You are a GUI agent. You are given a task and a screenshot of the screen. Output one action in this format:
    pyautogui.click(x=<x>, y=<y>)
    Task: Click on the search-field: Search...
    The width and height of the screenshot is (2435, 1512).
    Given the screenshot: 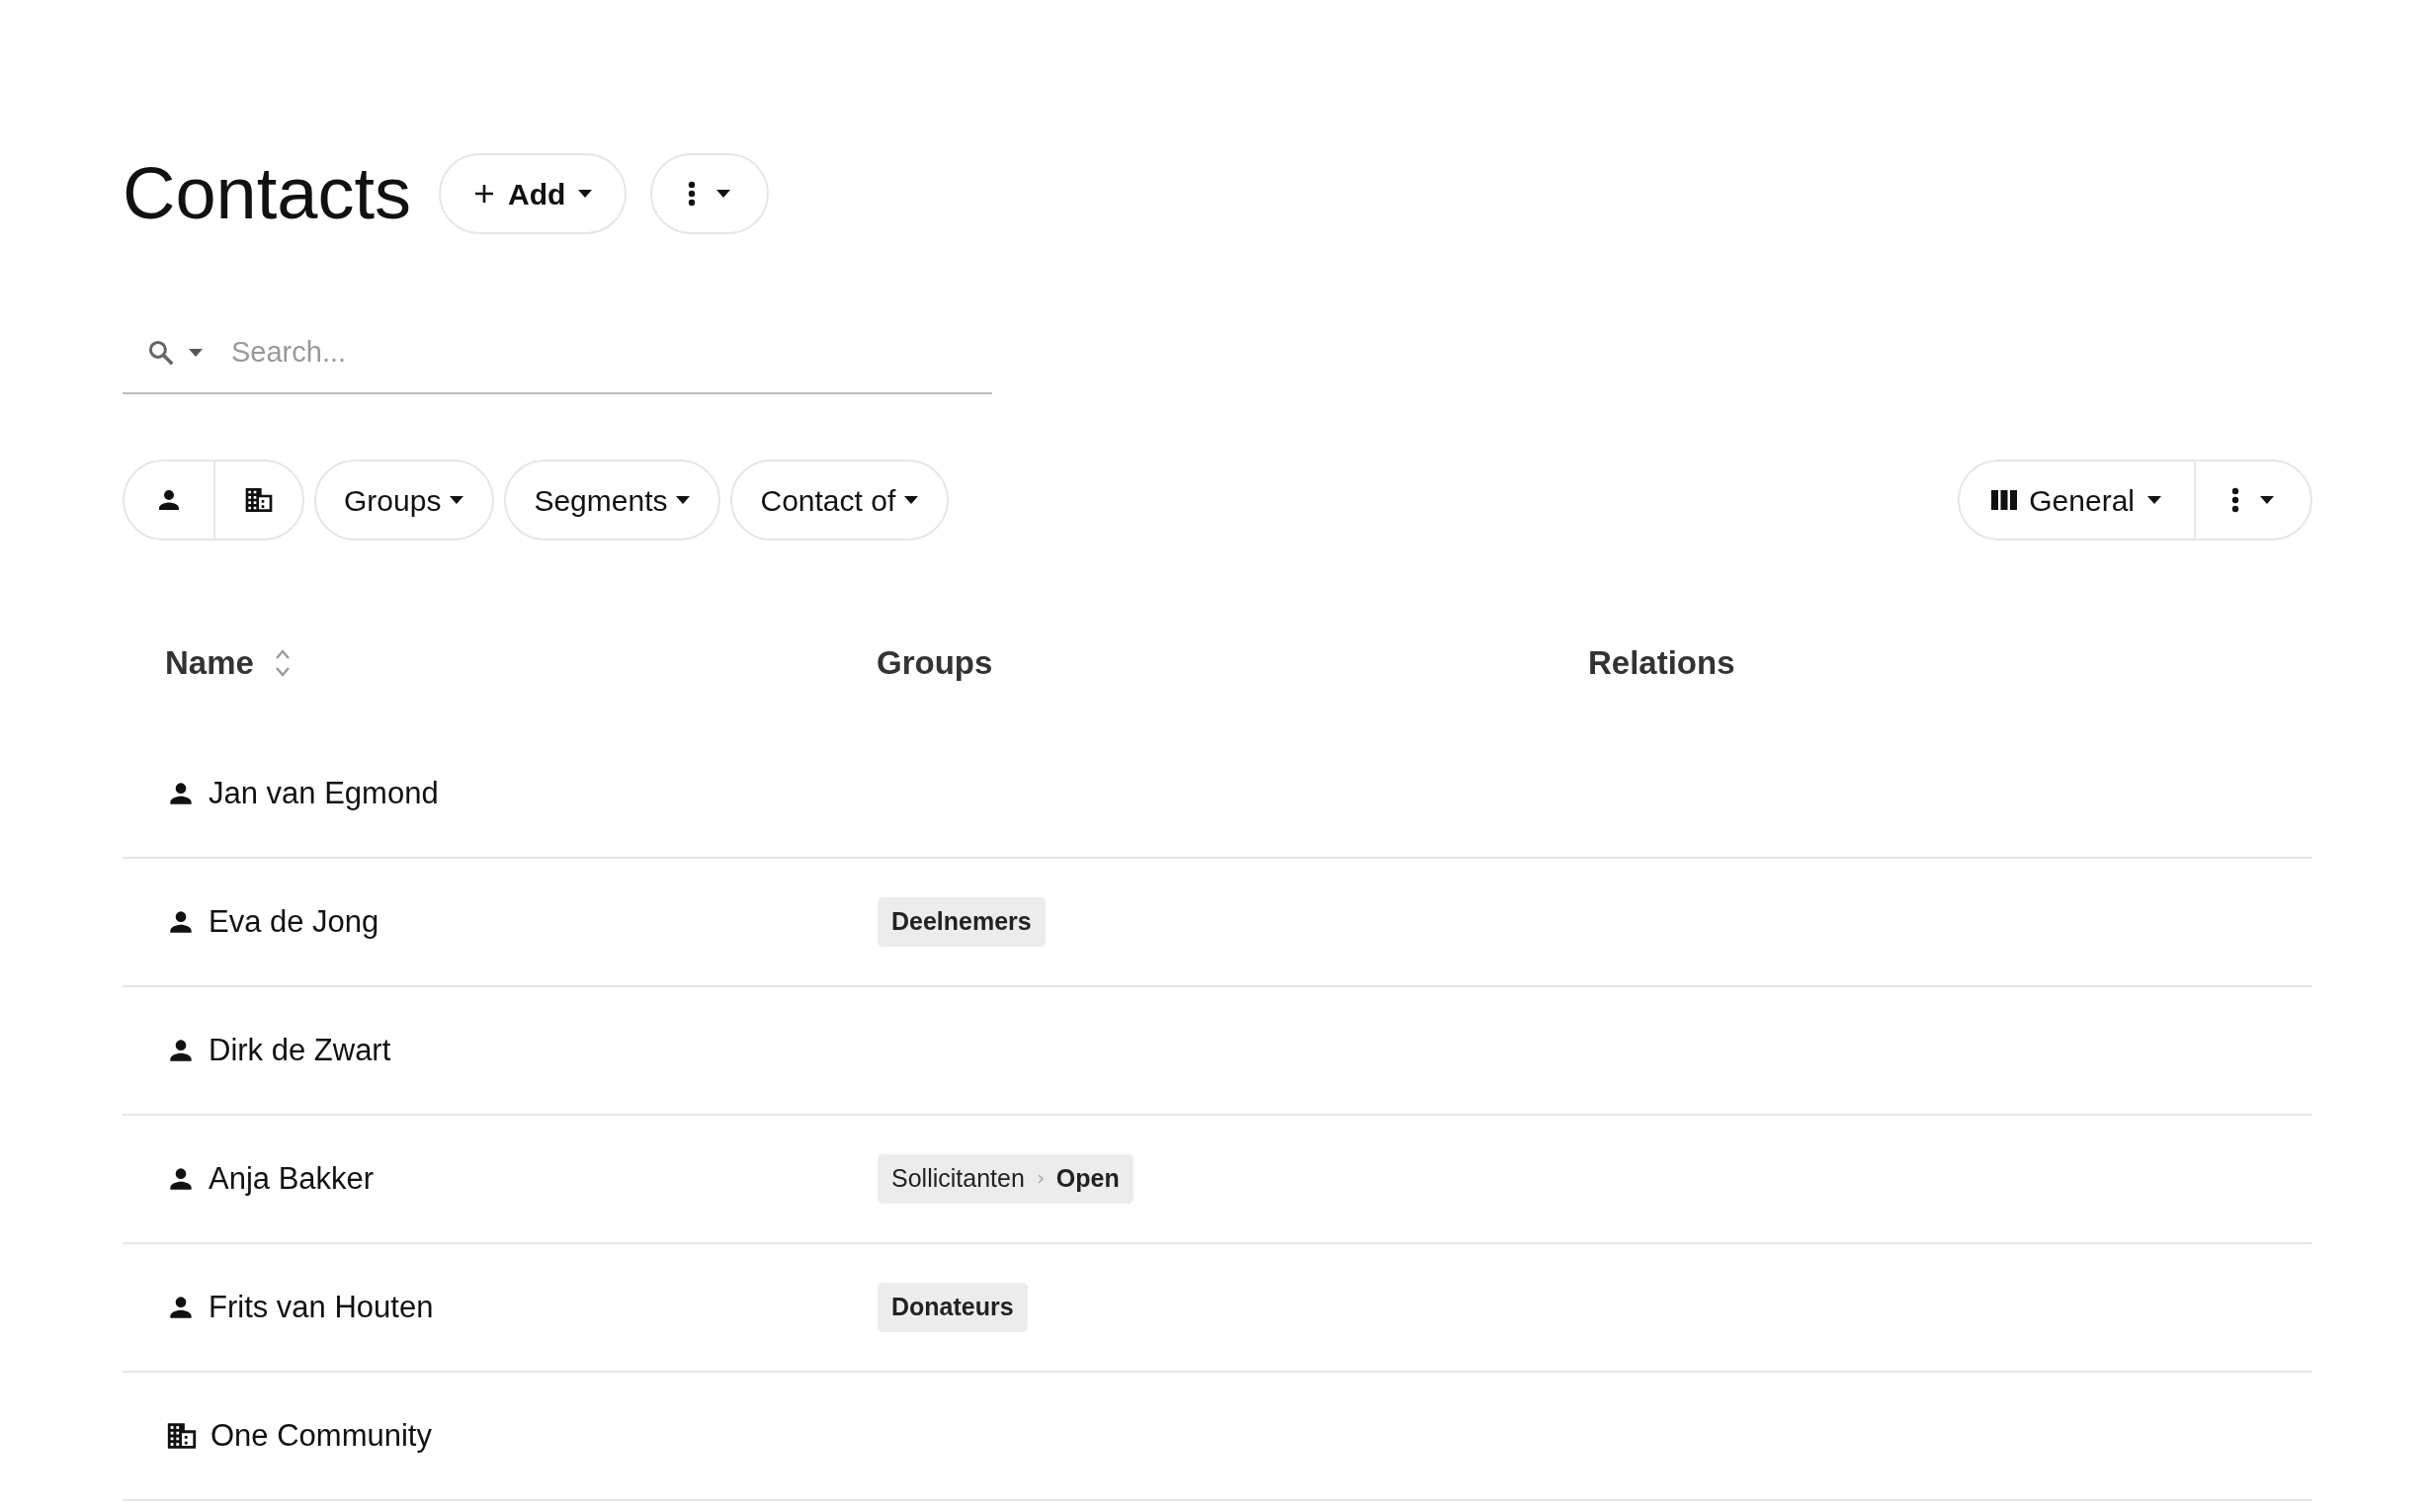 What is the action you would take?
    pyautogui.click(x=557, y=353)
    